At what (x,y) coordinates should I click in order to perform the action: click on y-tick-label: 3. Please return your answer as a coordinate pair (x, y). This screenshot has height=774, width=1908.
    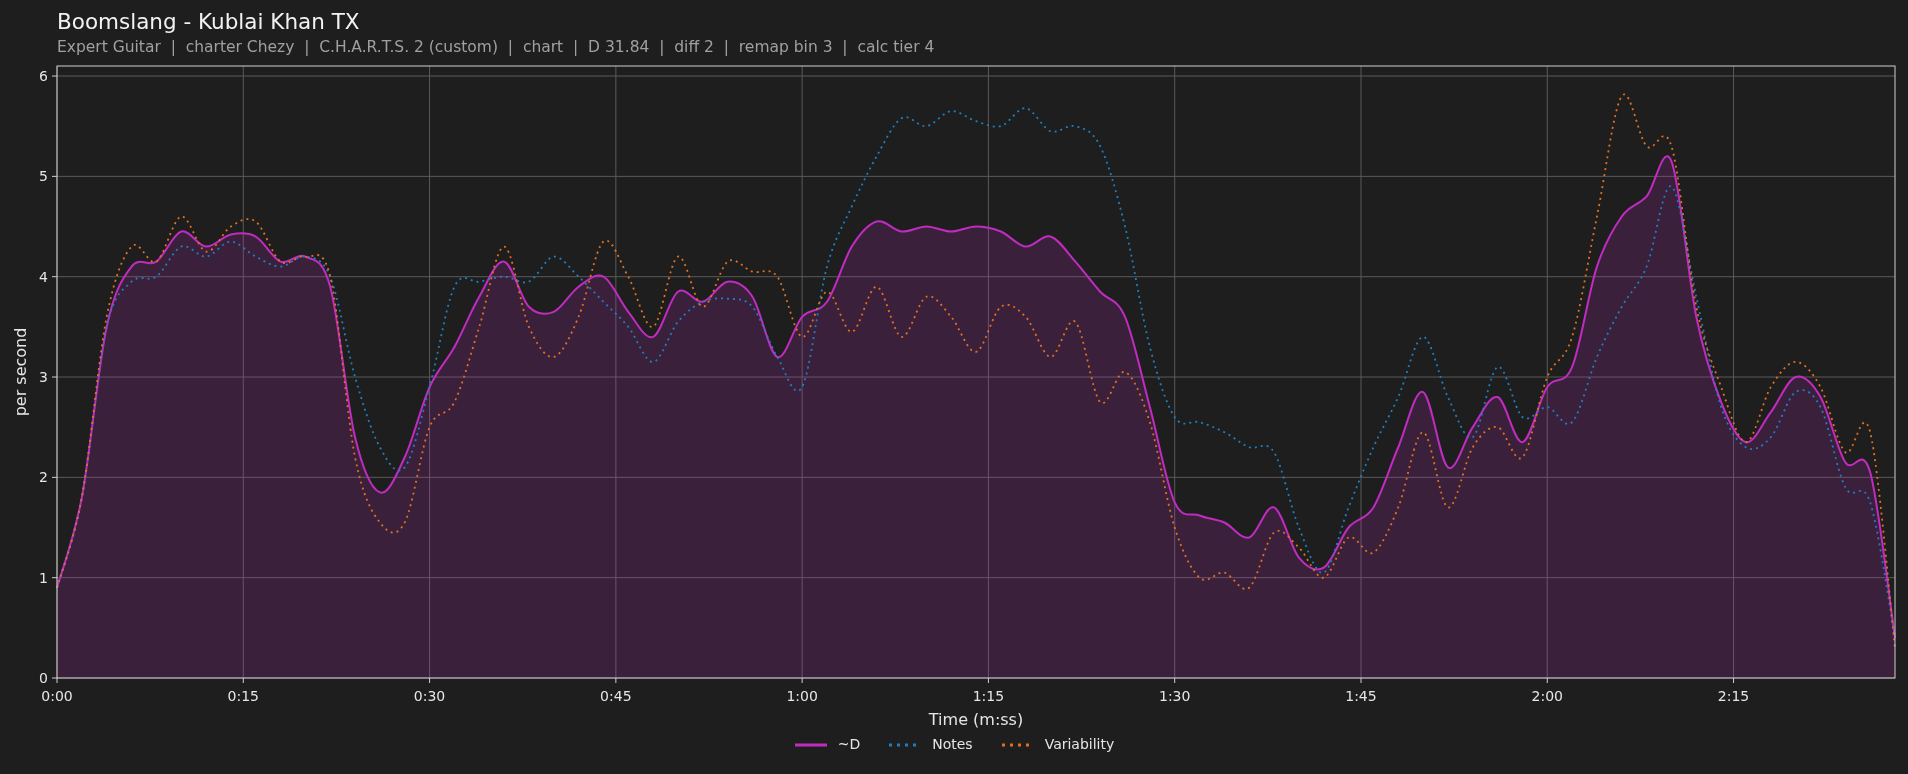
    Looking at the image, I should click on (43, 377).